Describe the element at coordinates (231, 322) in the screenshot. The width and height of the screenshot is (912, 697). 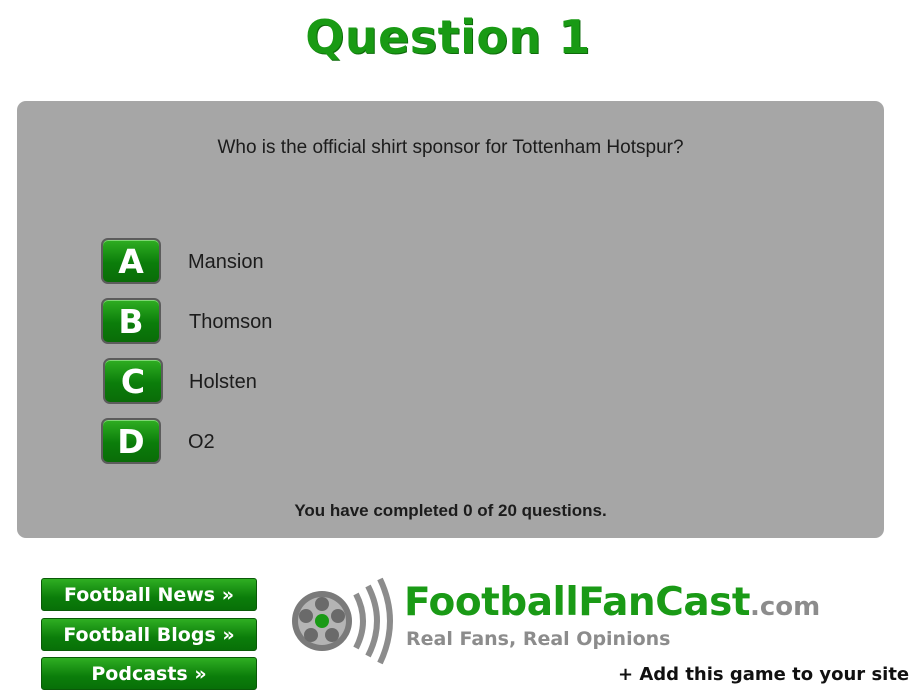
I see `answer-b-text: Thomson` at that location.